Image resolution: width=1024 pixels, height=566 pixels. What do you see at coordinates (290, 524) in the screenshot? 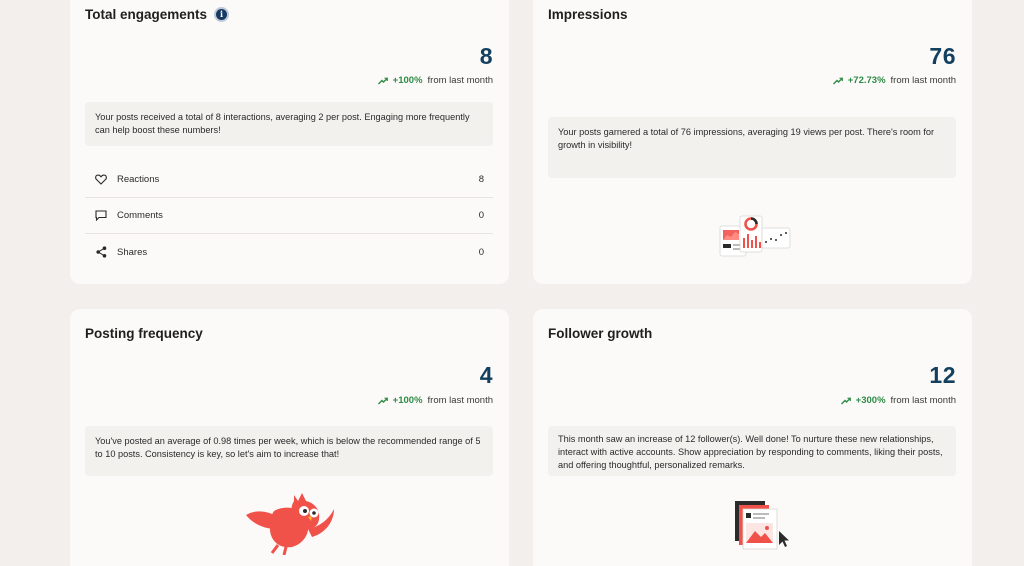
I see `owl-mascot-illustration` at bounding box center [290, 524].